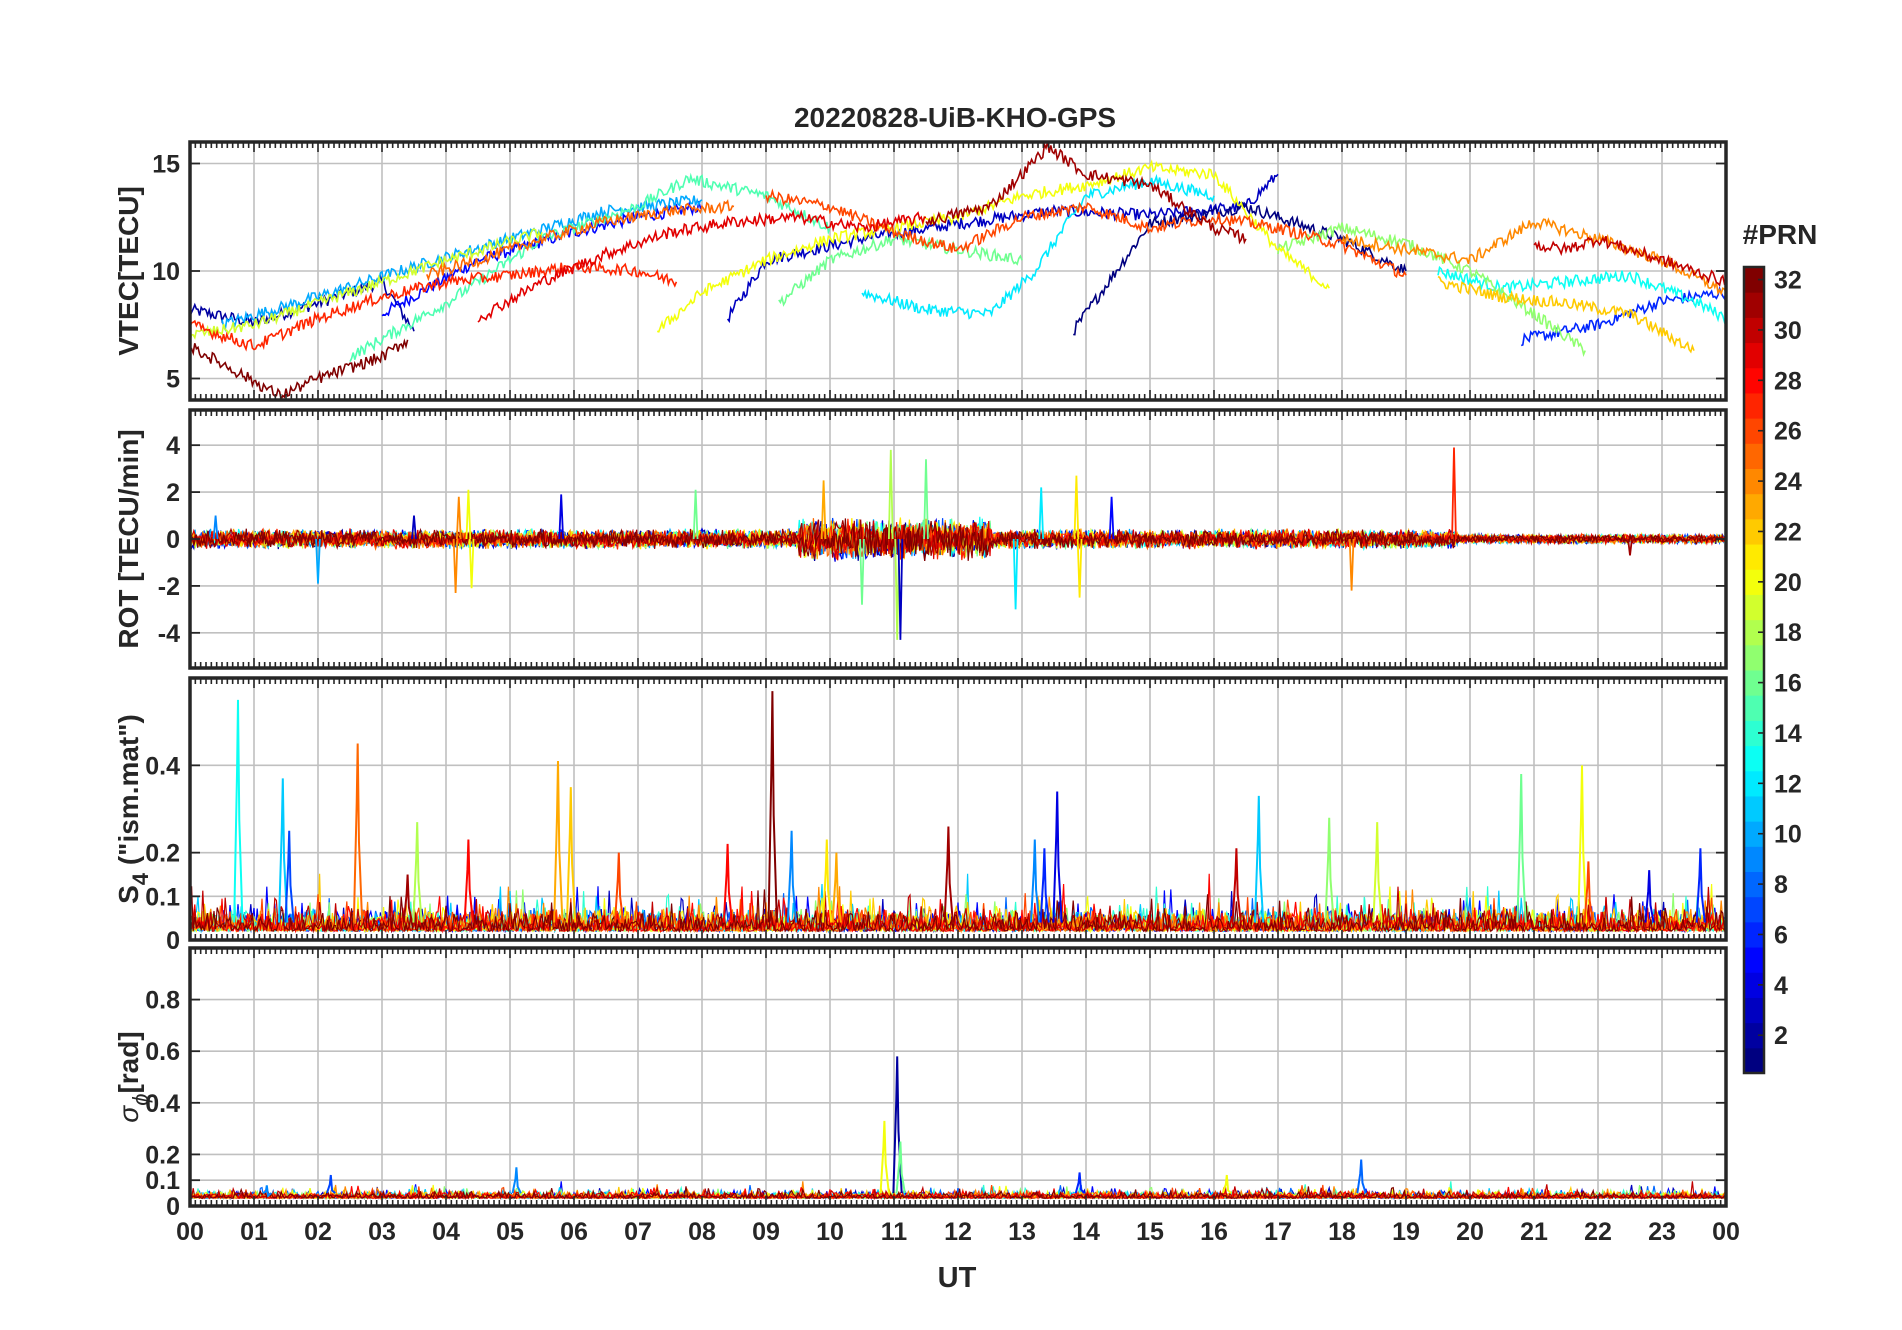 The image size is (1902, 1330). I want to click on colorbar-tick-label: 10, so click(1788, 835).